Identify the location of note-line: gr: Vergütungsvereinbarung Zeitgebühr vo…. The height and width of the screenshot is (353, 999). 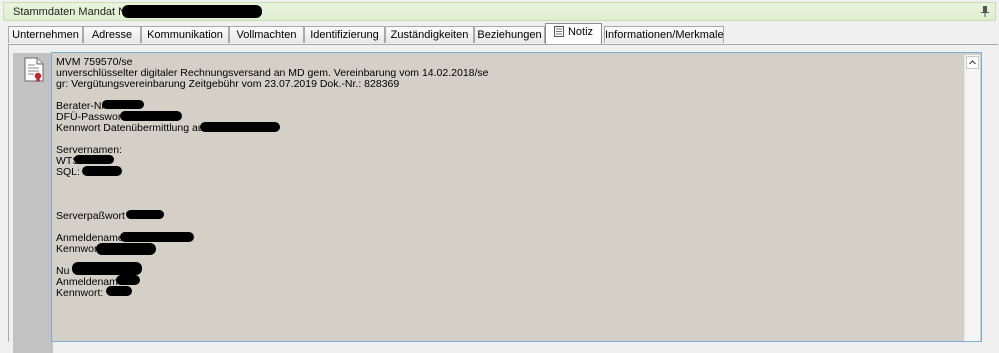
(228, 84).